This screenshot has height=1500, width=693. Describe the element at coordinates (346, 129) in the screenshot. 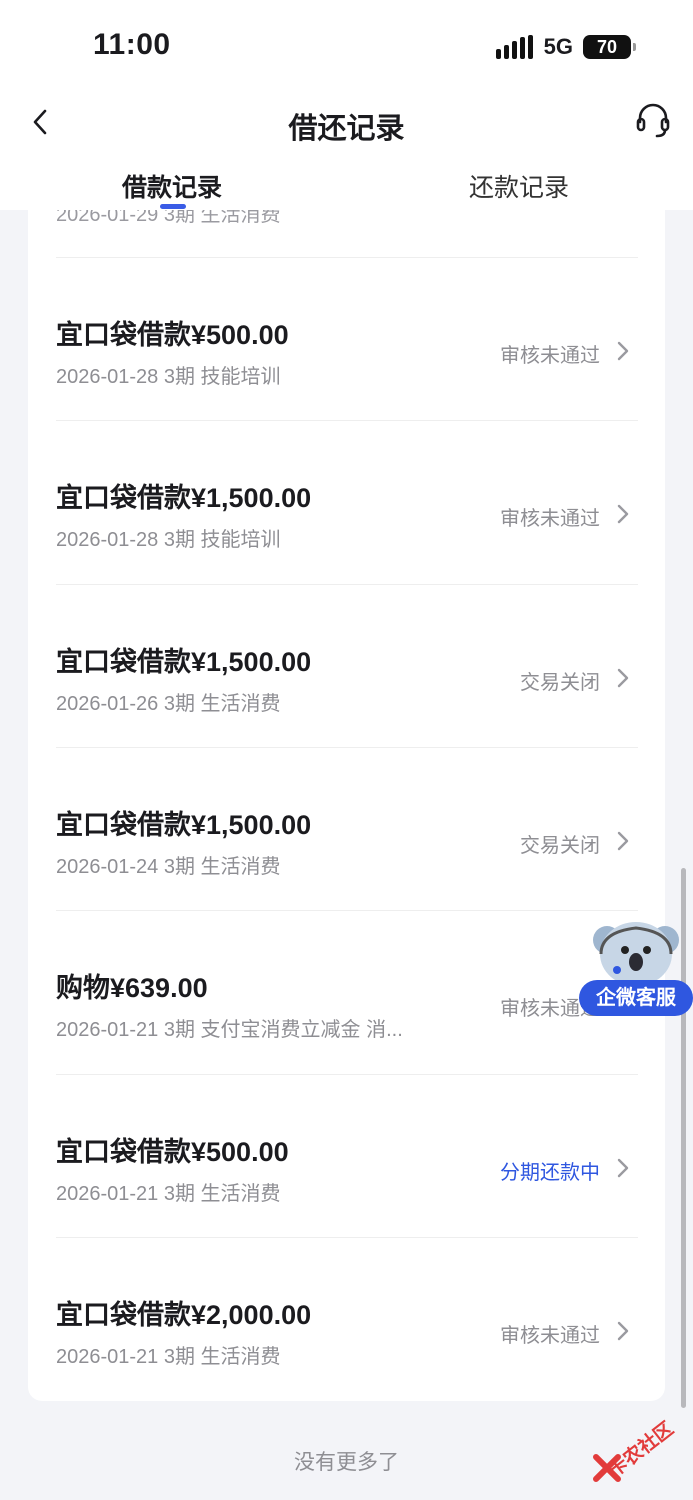

I see `page-title: 借还记录` at that location.